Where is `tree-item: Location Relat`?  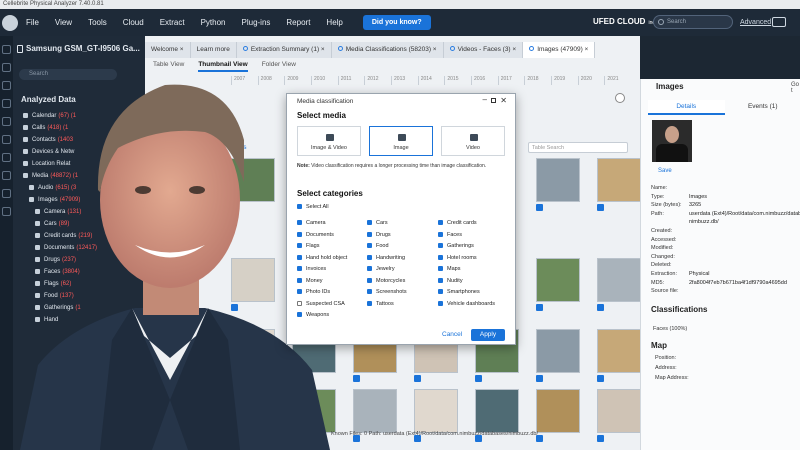 tree-item: Location Relat is located at coordinates (47, 164).